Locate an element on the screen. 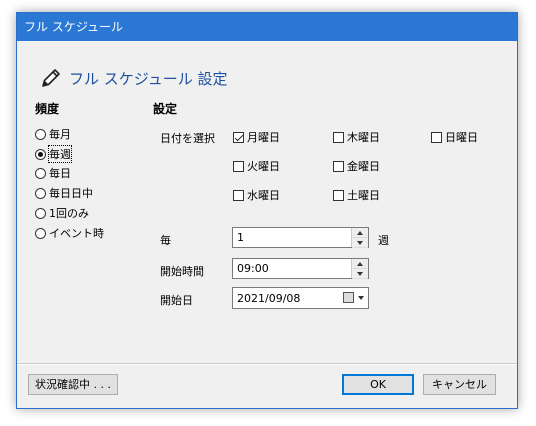  heading-text: フル スケジュール 設定 is located at coordinates (148, 78).